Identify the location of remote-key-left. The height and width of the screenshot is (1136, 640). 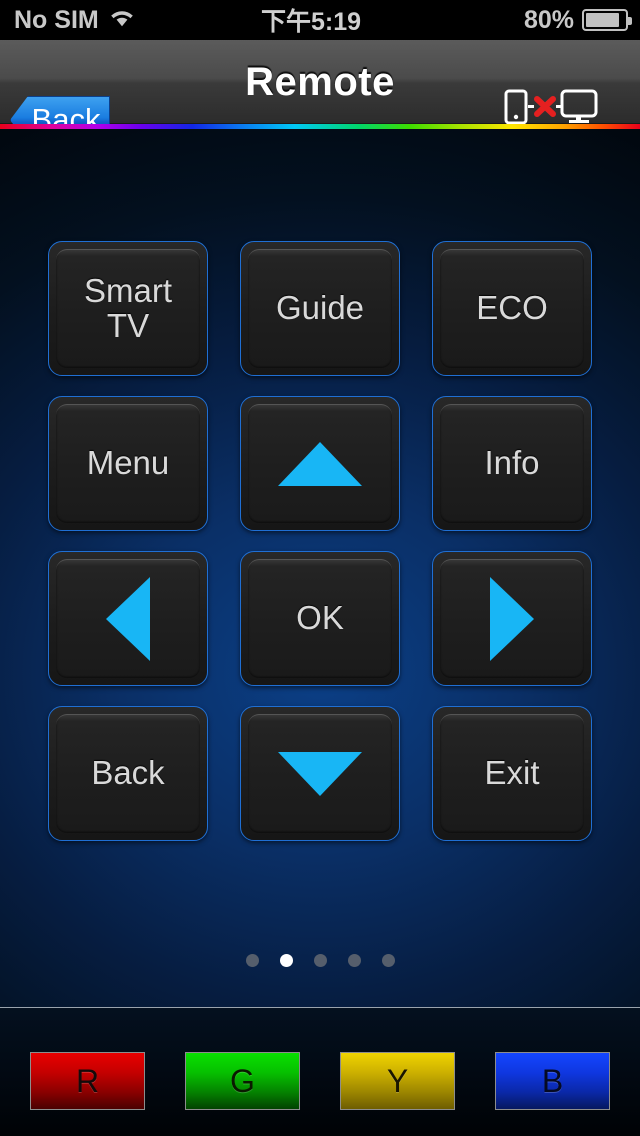
(128, 618).